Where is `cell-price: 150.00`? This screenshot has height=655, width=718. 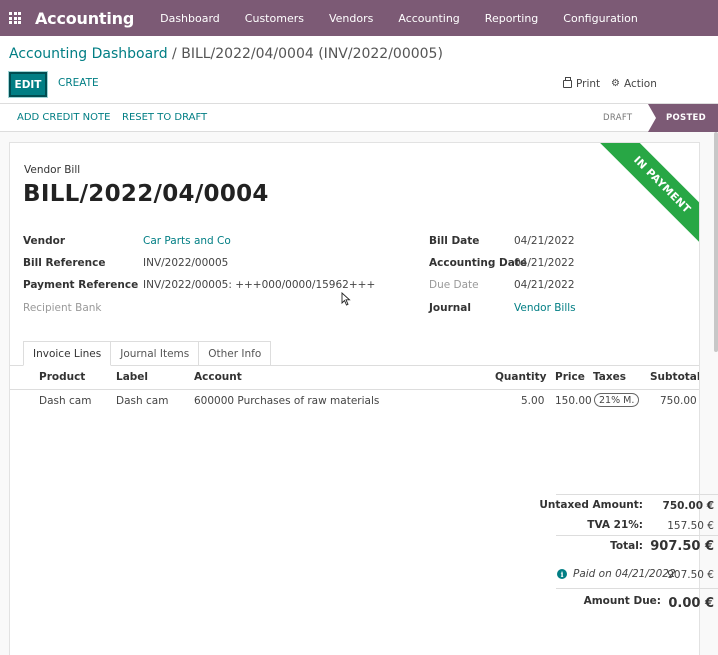 cell-price: 150.00 is located at coordinates (573, 401).